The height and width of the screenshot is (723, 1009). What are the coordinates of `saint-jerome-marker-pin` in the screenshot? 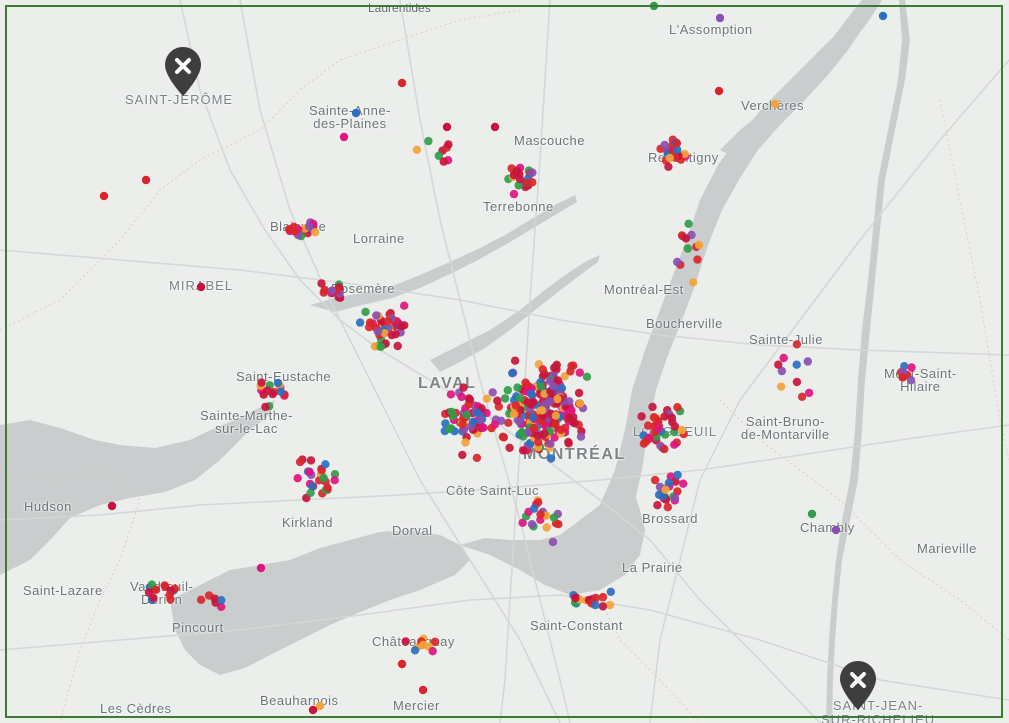 It's located at (183, 72).